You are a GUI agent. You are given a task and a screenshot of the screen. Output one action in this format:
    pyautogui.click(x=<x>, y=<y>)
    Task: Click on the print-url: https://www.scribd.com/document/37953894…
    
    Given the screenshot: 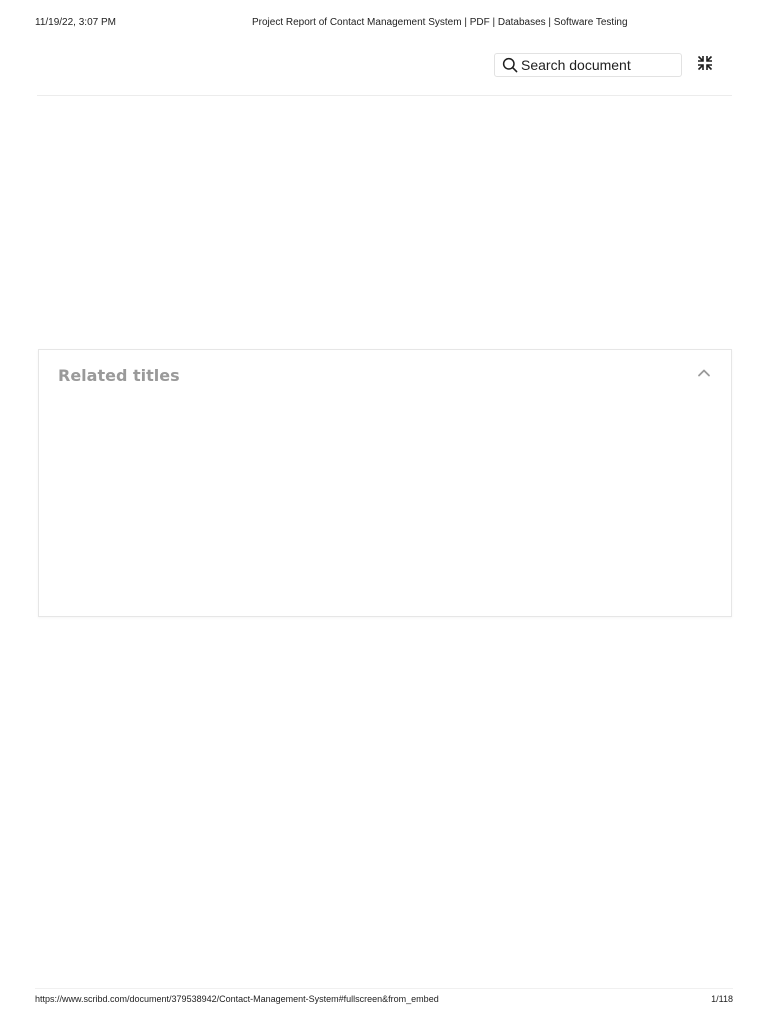 What is the action you would take?
    pyautogui.click(x=237, y=999)
    